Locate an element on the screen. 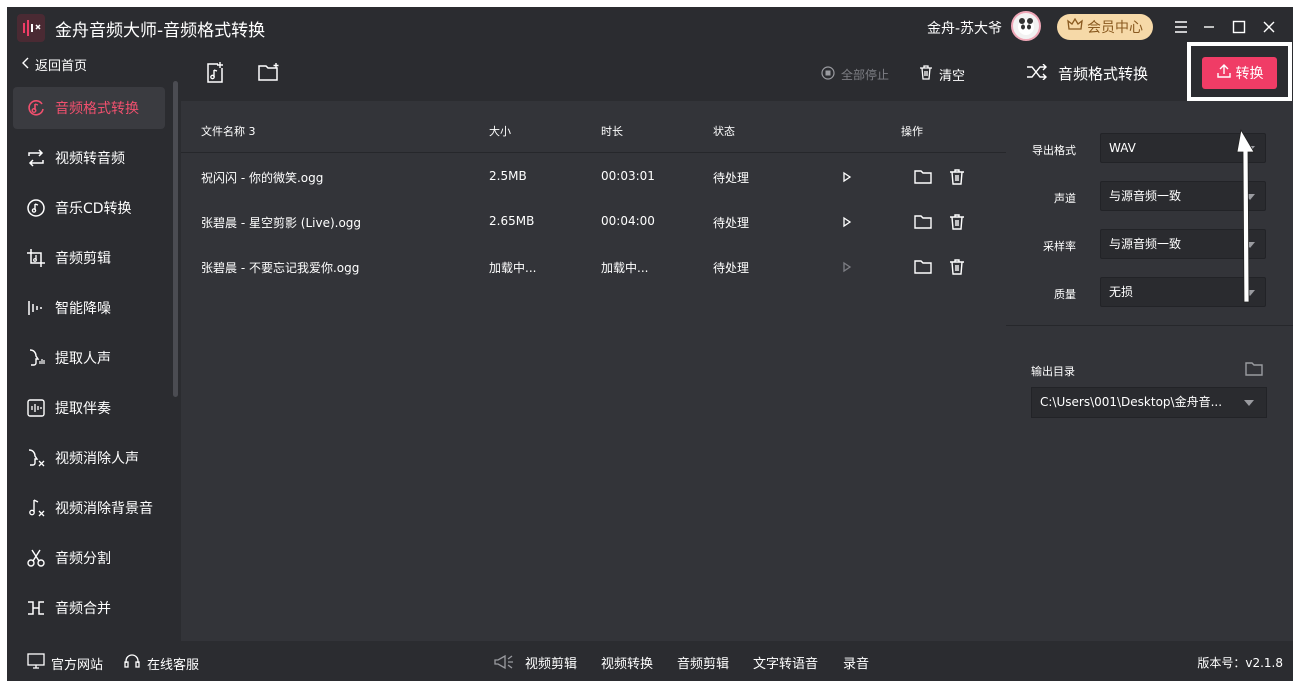 Image resolution: width=1300 pixels, height=688 pixels. sidebar-item-video-remove-bgm: 视频消除背景音 is located at coordinates (89, 508).